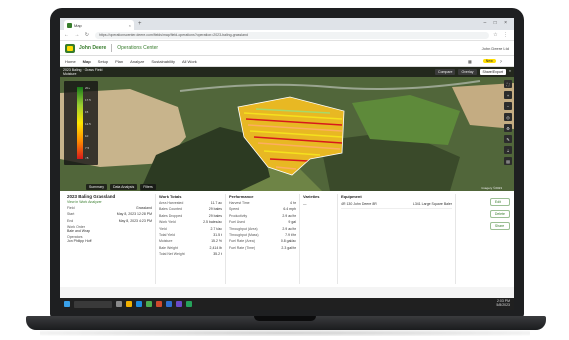  Describe the element at coordinates (137, 61) in the screenshot. I see `menu-analyze: Analyze` at that location.